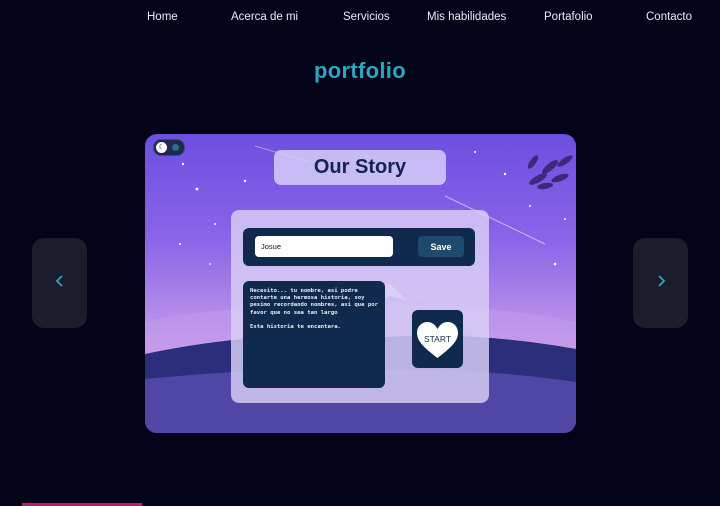 The image size is (720, 506). I want to click on start-label: START, so click(437, 339).